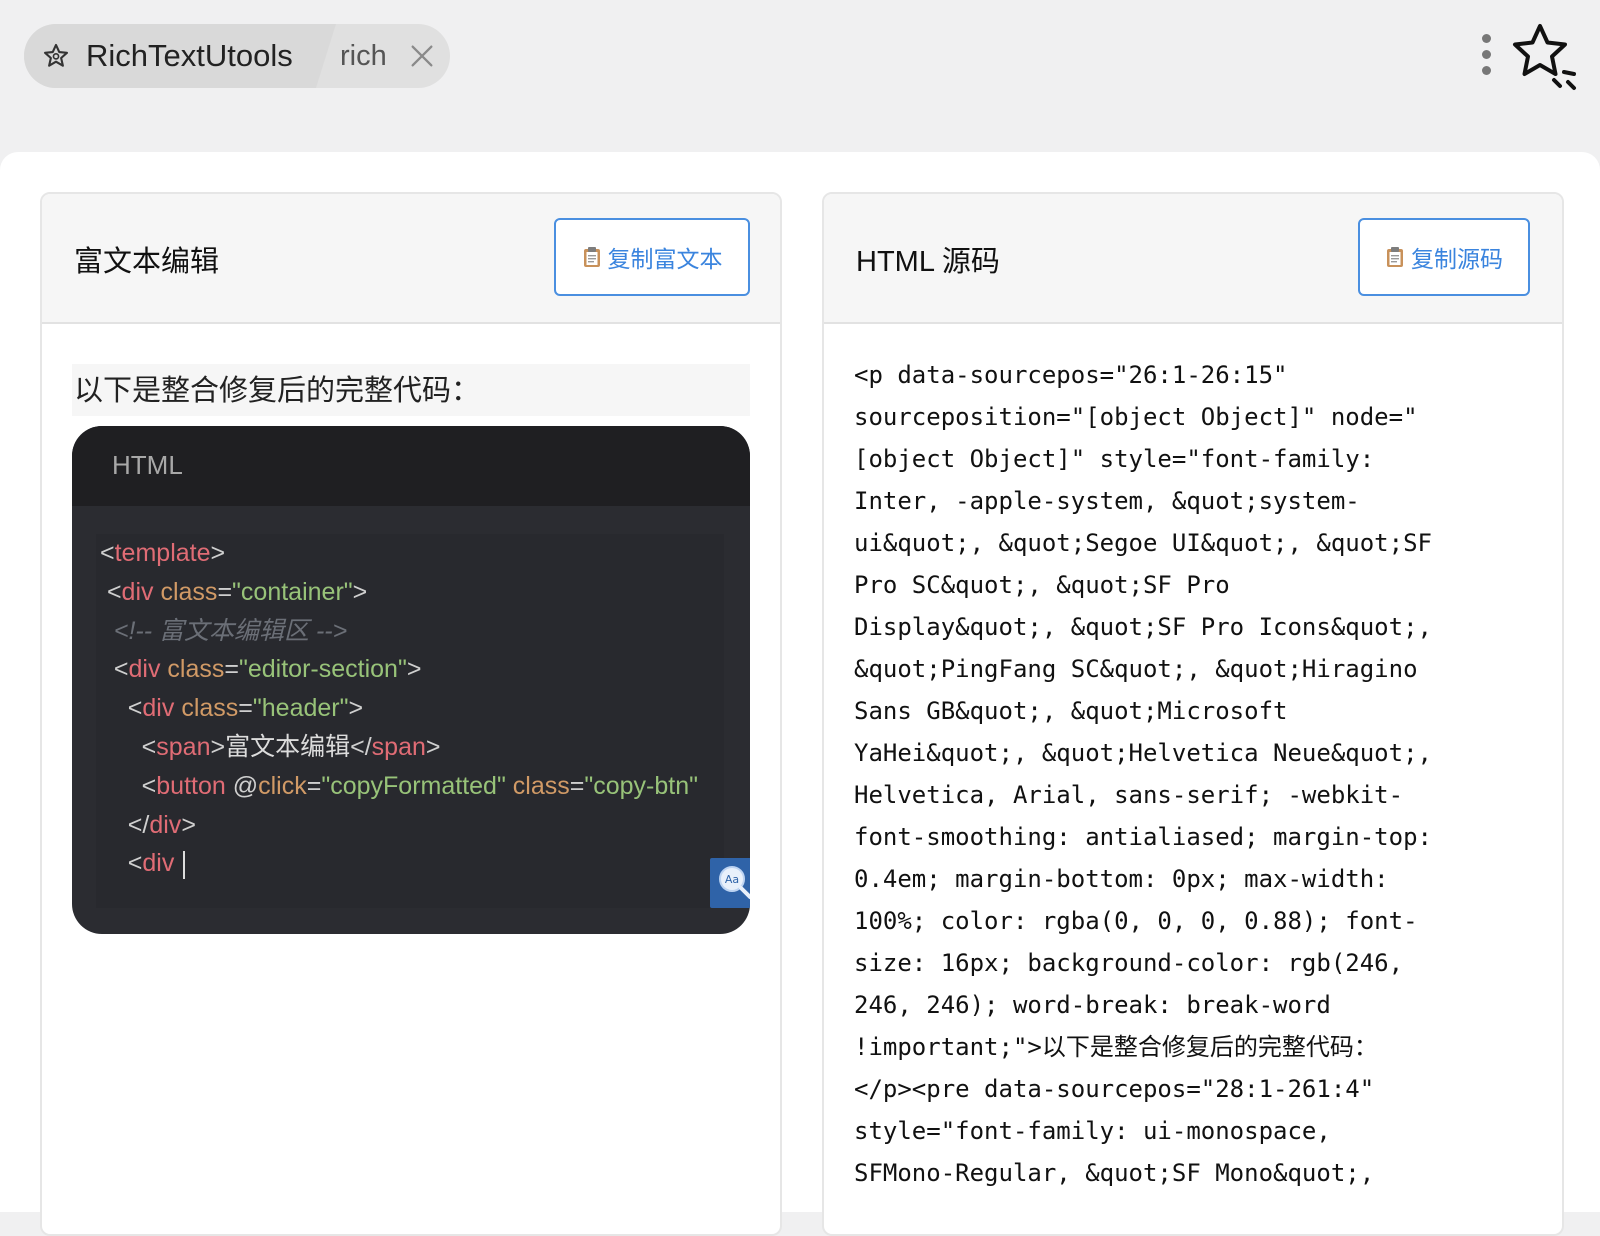  What do you see at coordinates (162, 553) in the screenshot?
I see `code-token: template` at bounding box center [162, 553].